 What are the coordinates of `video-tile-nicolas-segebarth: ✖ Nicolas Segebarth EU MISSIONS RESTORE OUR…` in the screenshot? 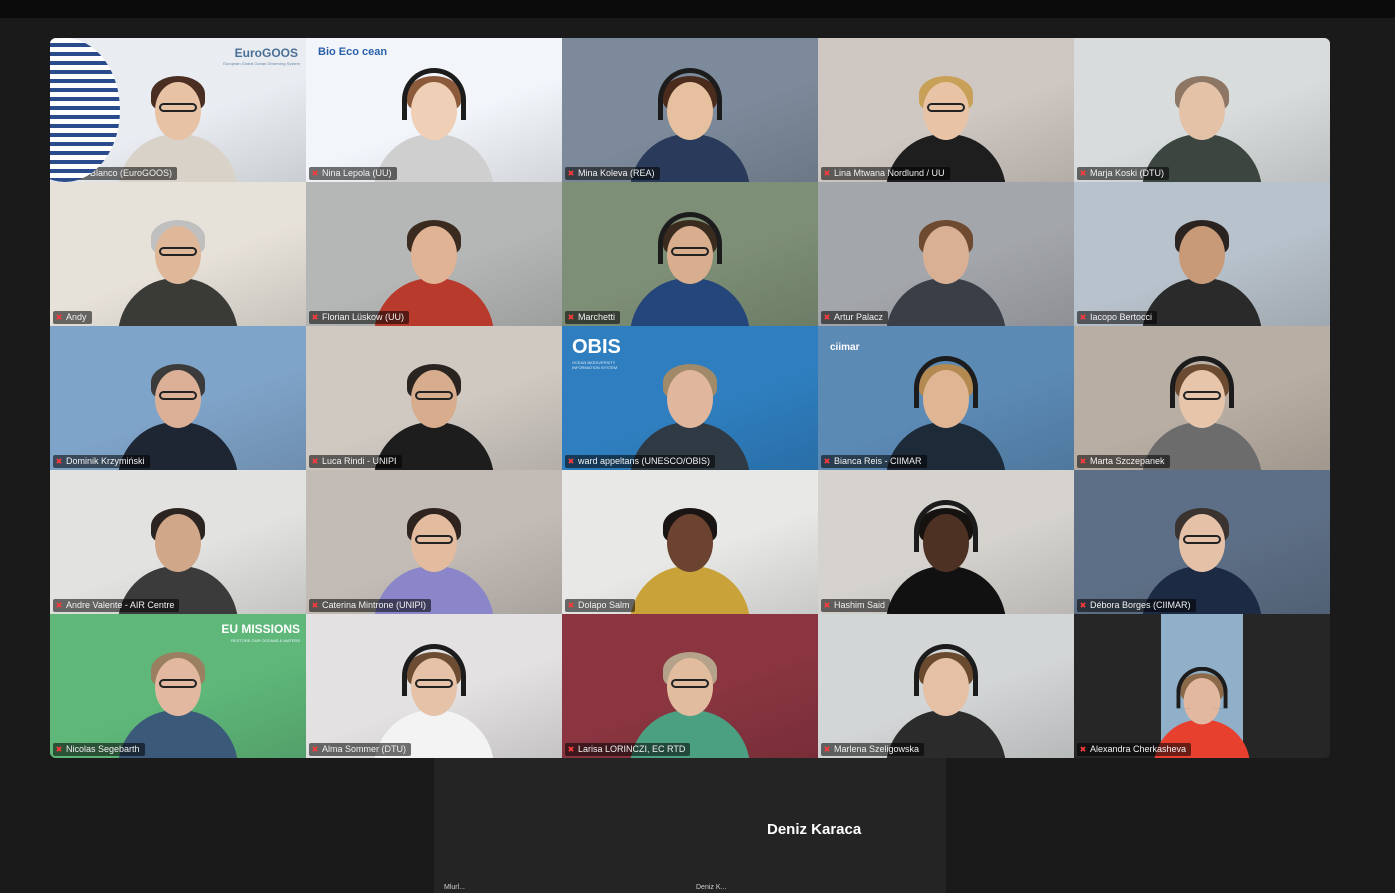 It's located at (178, 686).